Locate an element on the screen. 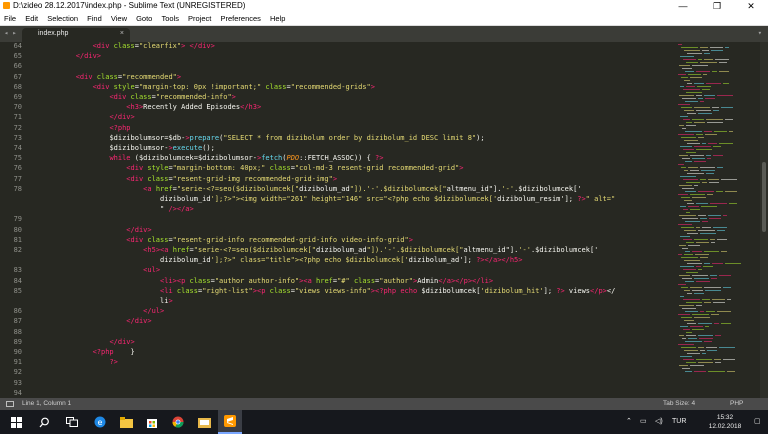 The image size is (768, 434). code-line: <?php is located at coordinates (86, 128).